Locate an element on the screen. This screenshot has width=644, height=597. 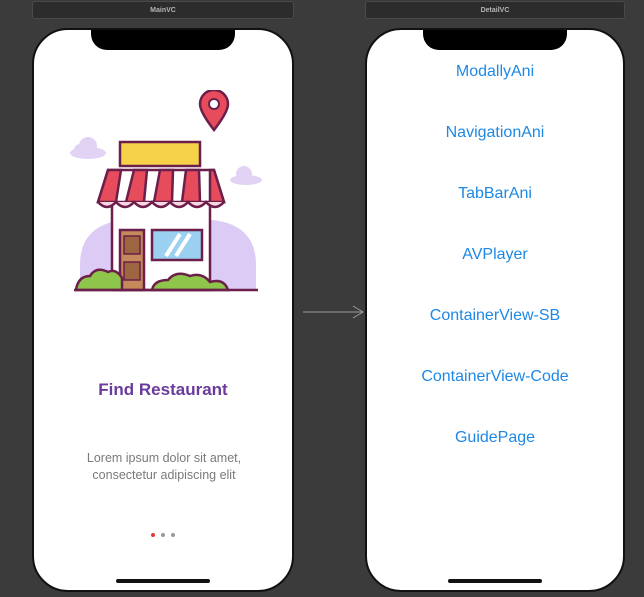
containerview-sb-button: ContainerView-SB is located at coordinates (495, 316).